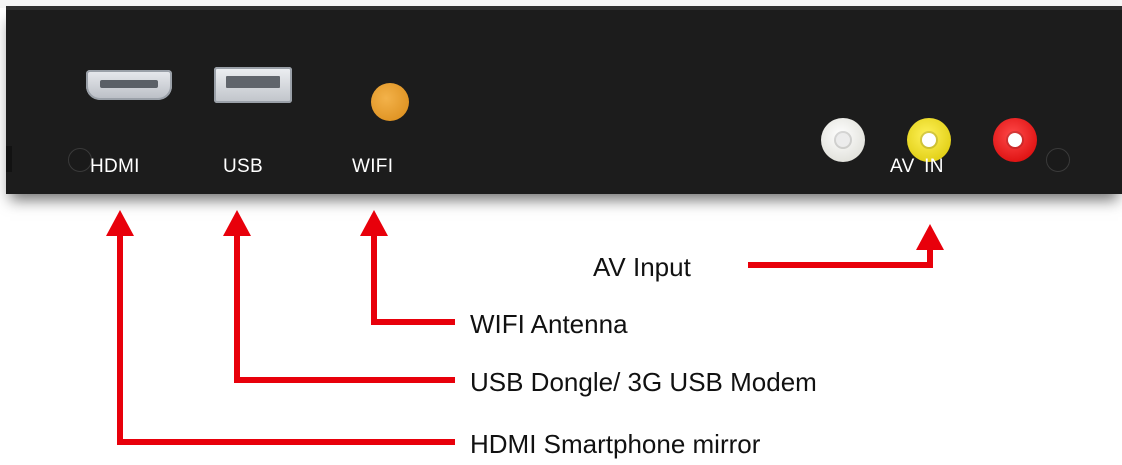 The height and width of the screenshot is (465, 1122). I want to click on wifi-arrowhead, so click(374, 223).